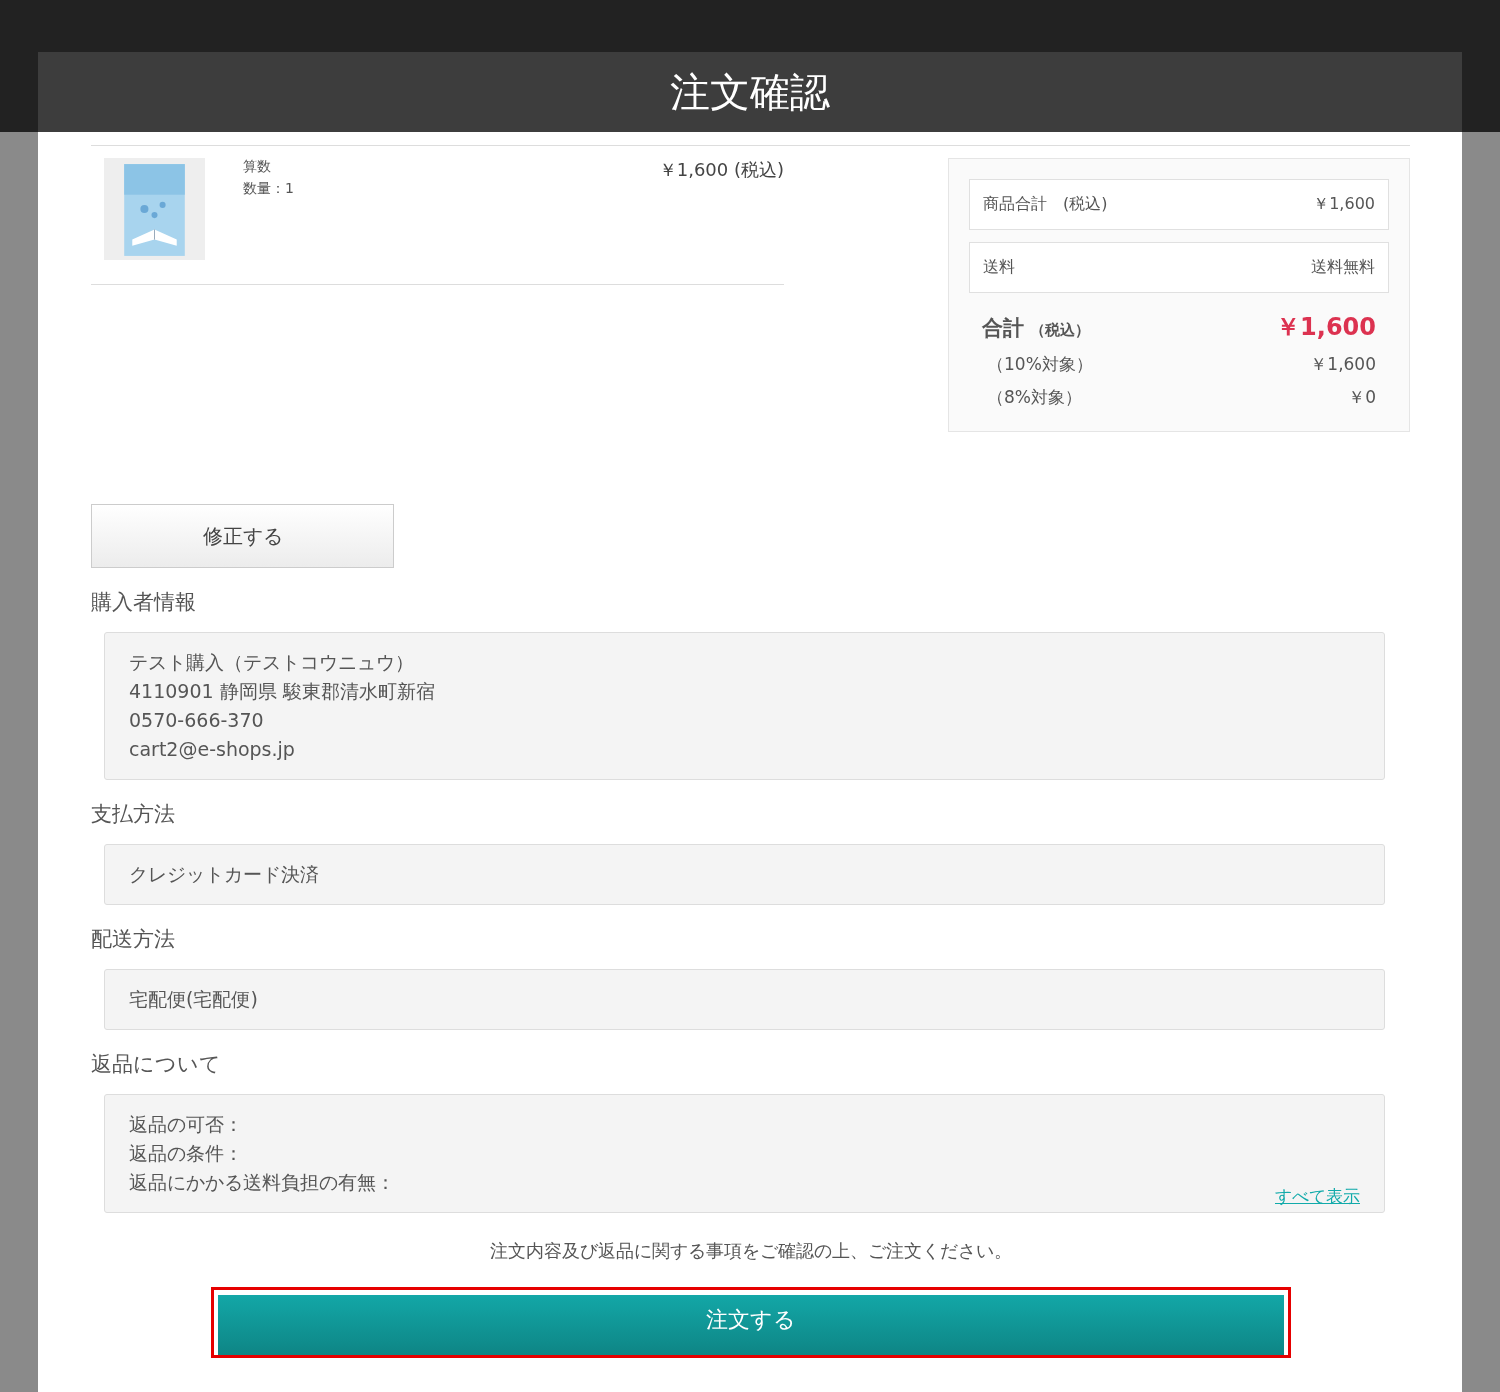 The image size is (1500, 1392). What do you see at coordinates (1045, 204) in the screenshot?
I see `summary-label: 商品合計 (税込)` at bounding box center [1045, 204].